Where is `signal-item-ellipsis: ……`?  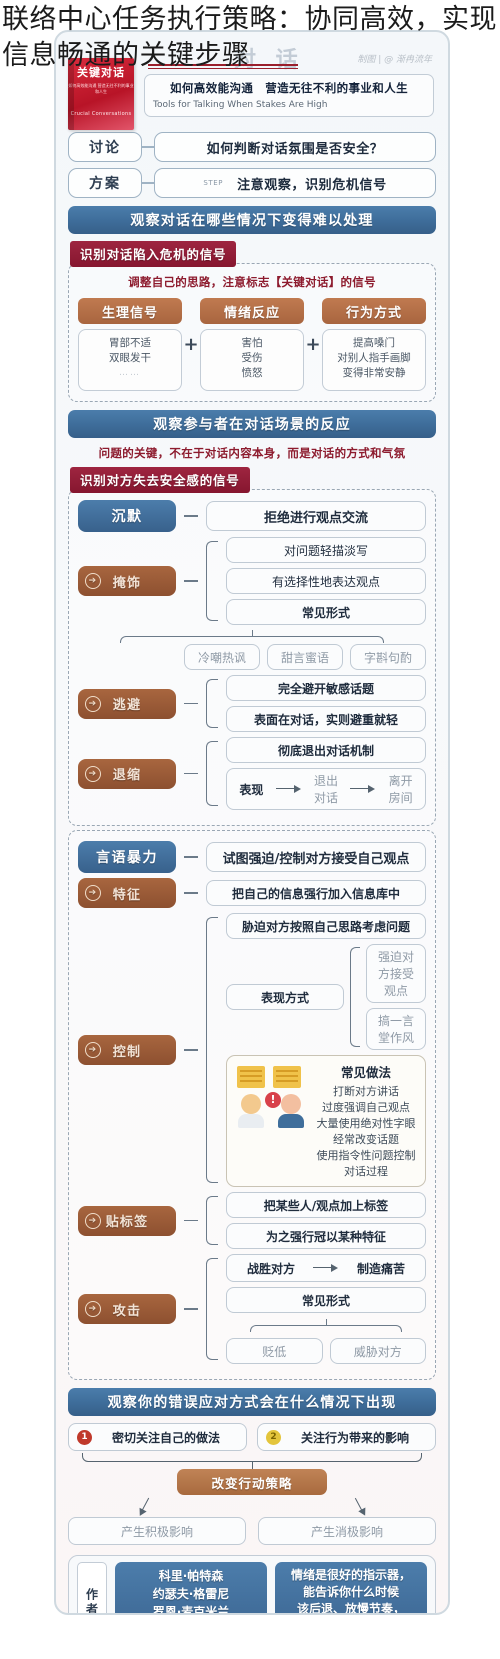 signal-item-ellipsis: …… is located at coordinates (130, 373).